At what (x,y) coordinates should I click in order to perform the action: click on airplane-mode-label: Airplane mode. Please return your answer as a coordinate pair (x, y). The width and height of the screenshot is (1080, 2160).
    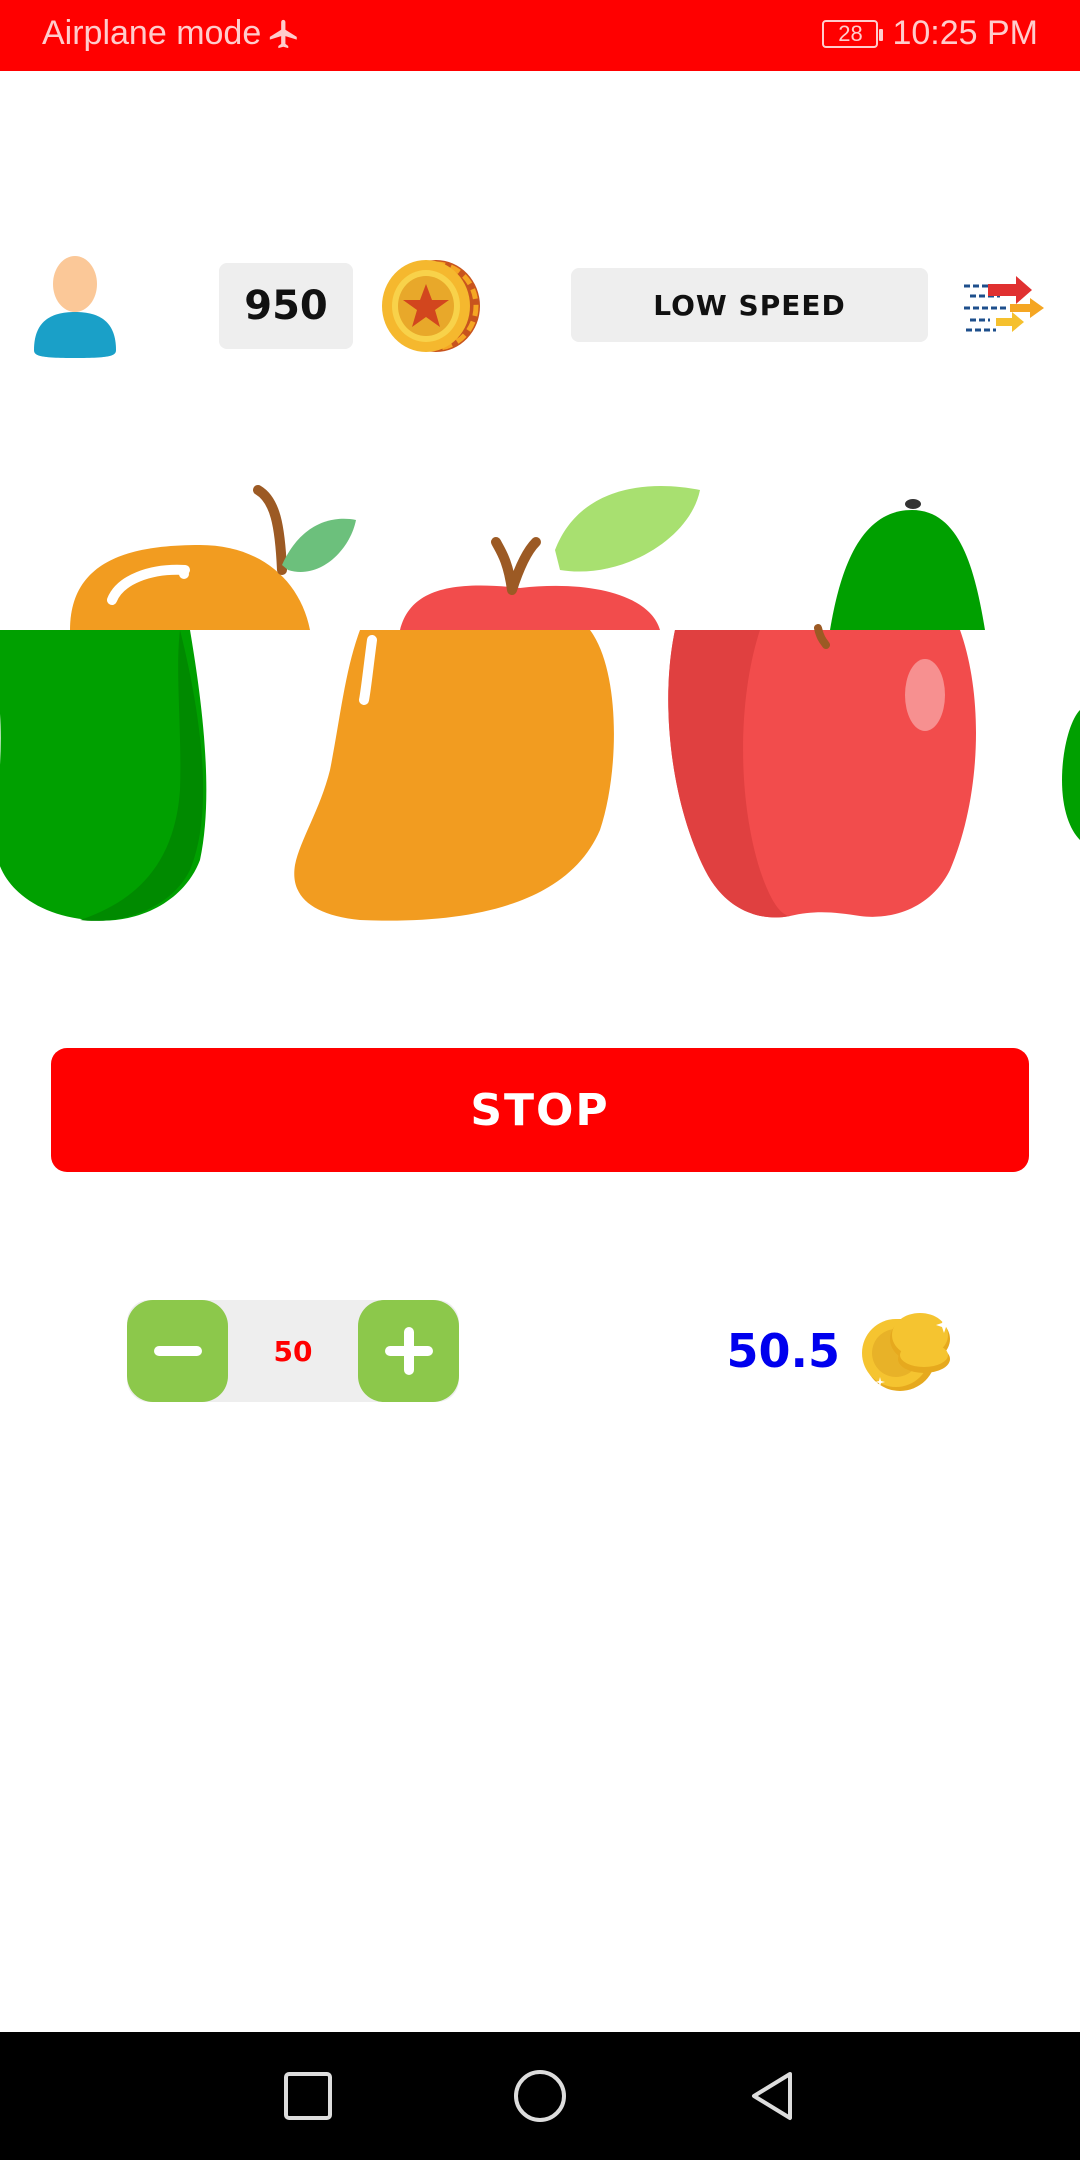
    Looking at the image, I should click on (152, 33).